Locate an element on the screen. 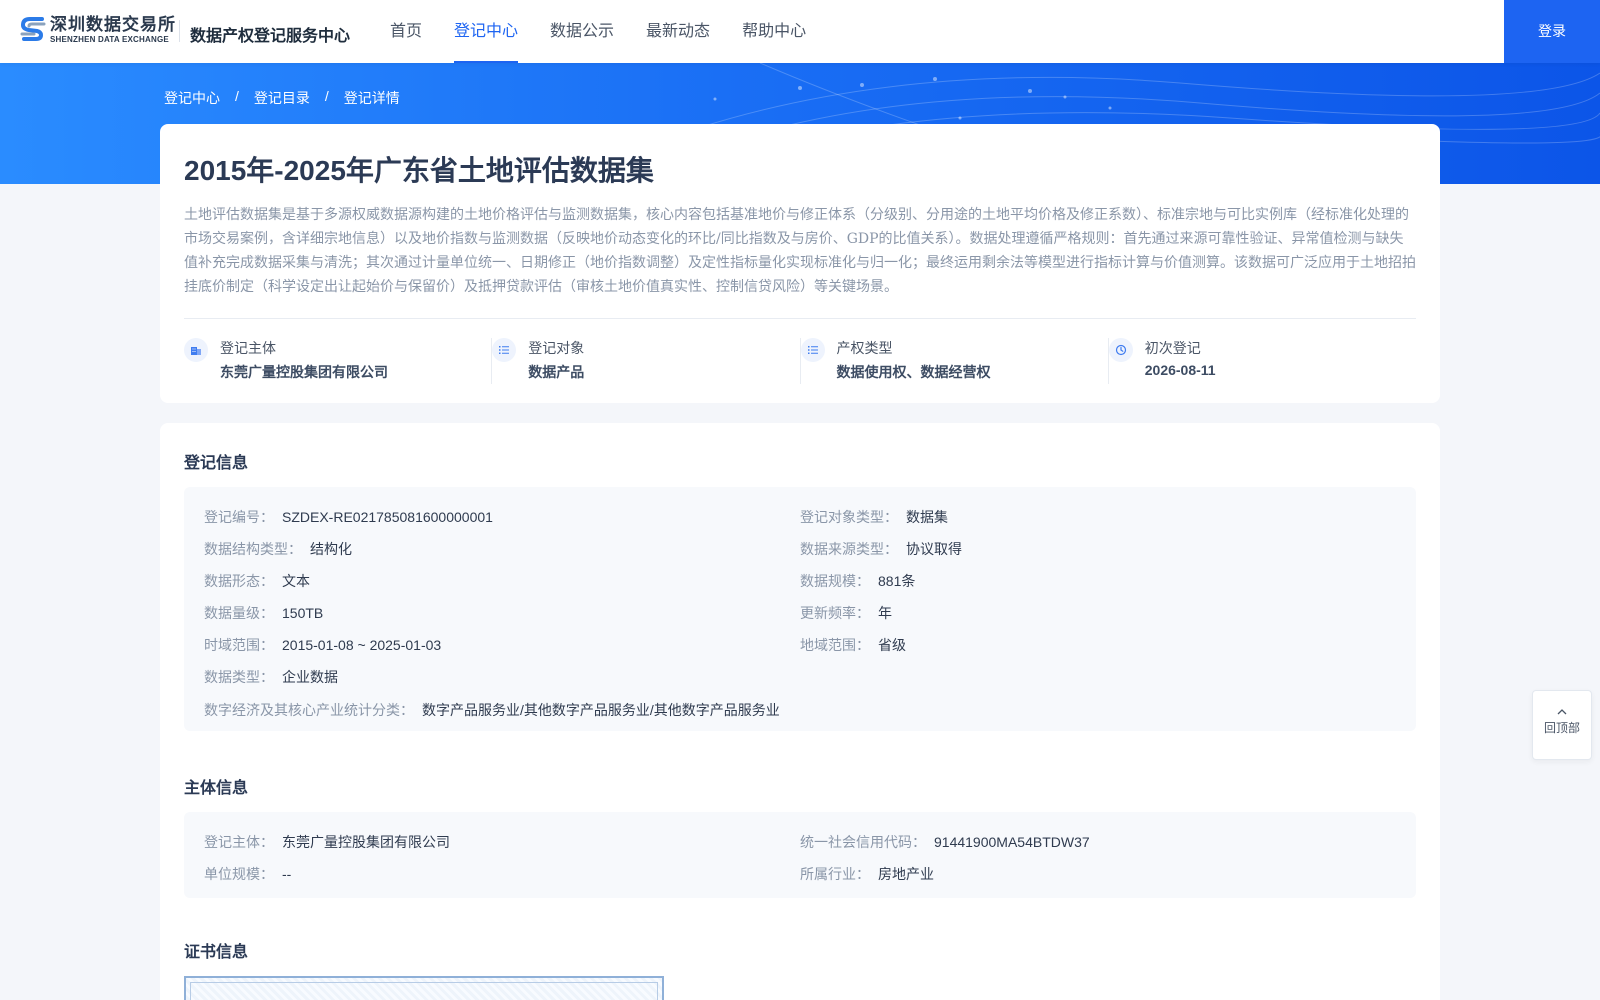 This screenshot has width=1600, height=1000. field-value: 省级 is located at coordinates (892, 645).